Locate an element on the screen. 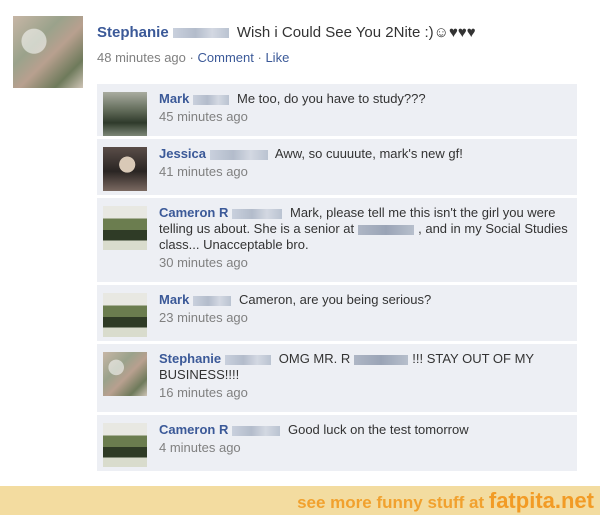 This screenshot has height=517, width=600. watermark-text: see more funny stuff at fatpita.net is located at coordinates (445, 500).